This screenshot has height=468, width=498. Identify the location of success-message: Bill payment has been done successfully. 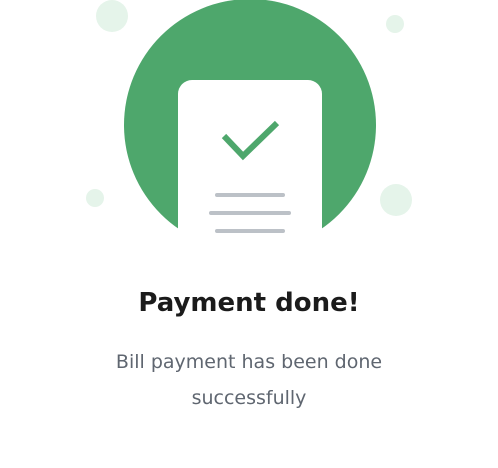
(249, 380).